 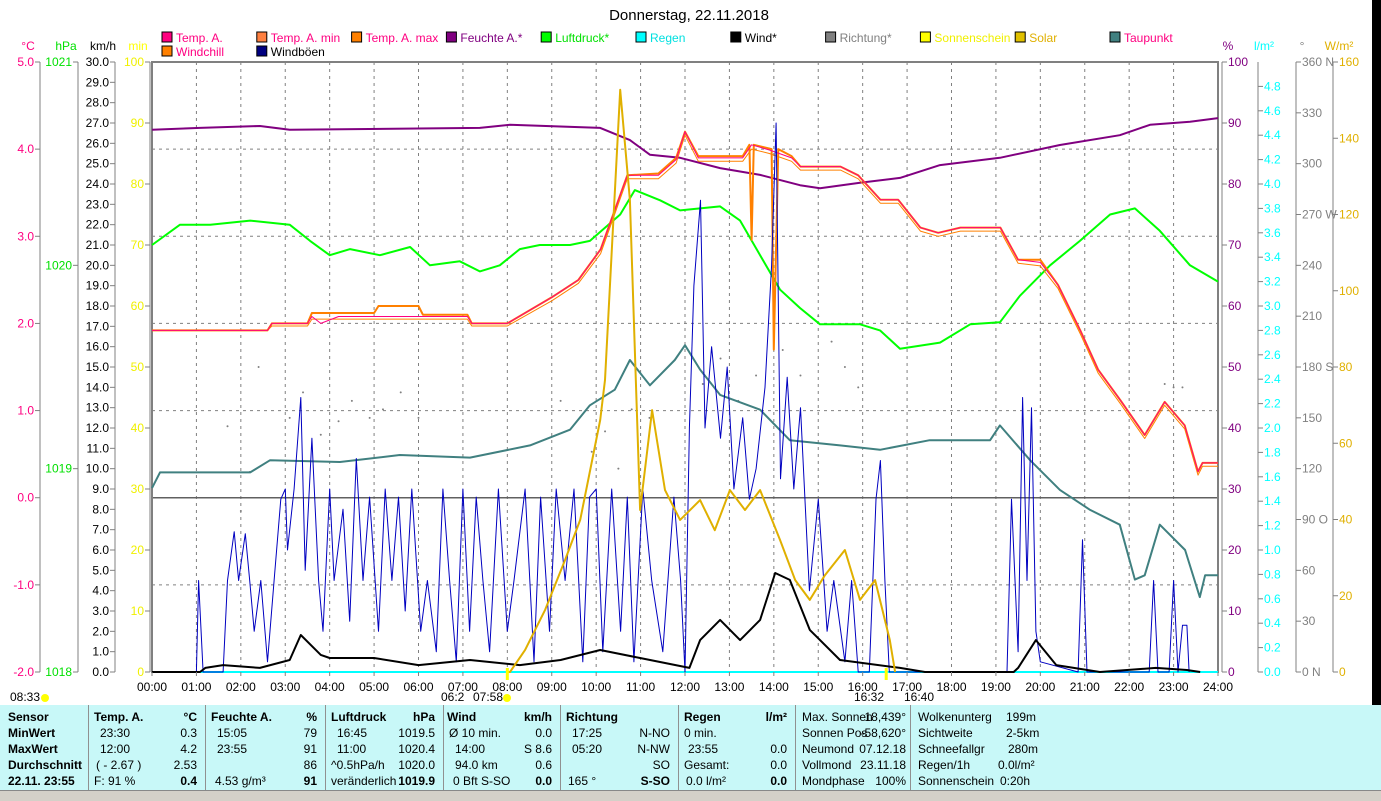 What do you see at coordinates (1218, 687) in the screenshot?
I see `x-tick-label: 24:00` at bounding box center [1218, 687].